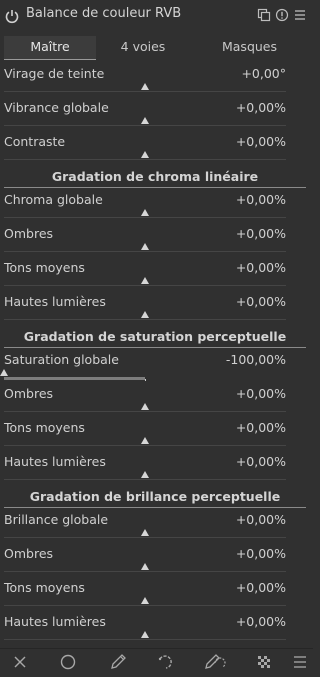  I want to click on slider-brillance-tons-moyens: Tons moyens +0,00%, so click(145, 597).